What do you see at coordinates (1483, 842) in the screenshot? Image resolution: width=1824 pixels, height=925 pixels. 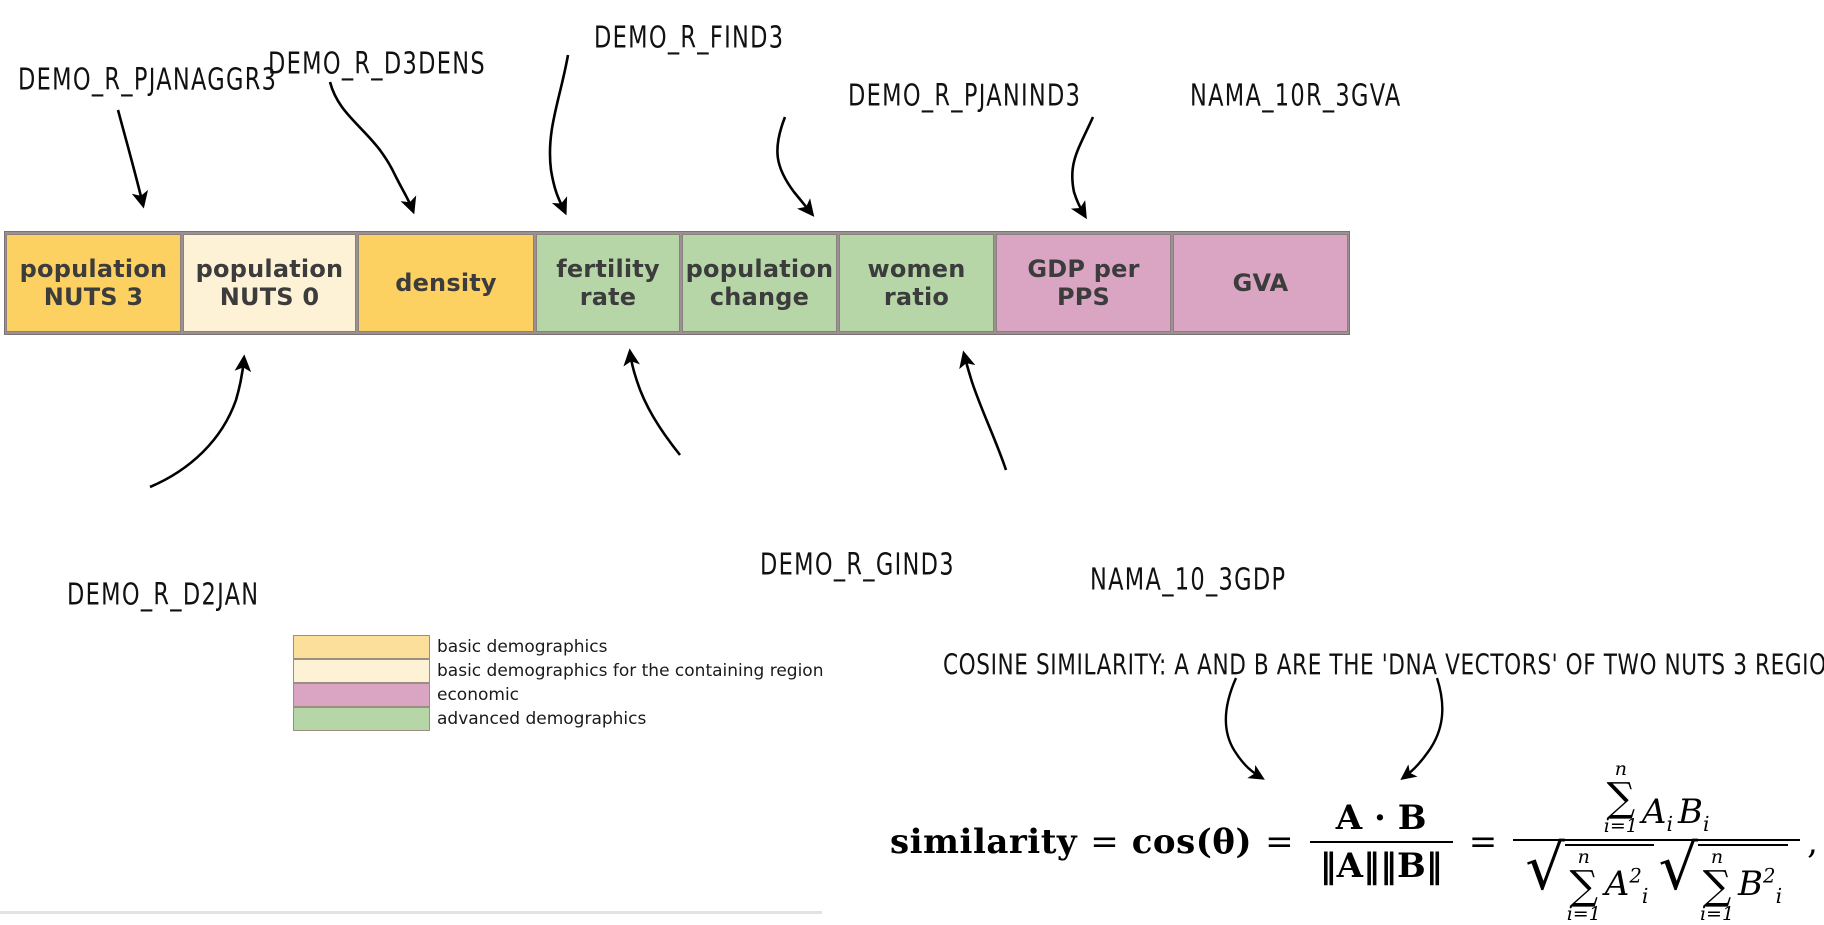 I see `formula-equals-3: =` at bounding box center [1483, 842].